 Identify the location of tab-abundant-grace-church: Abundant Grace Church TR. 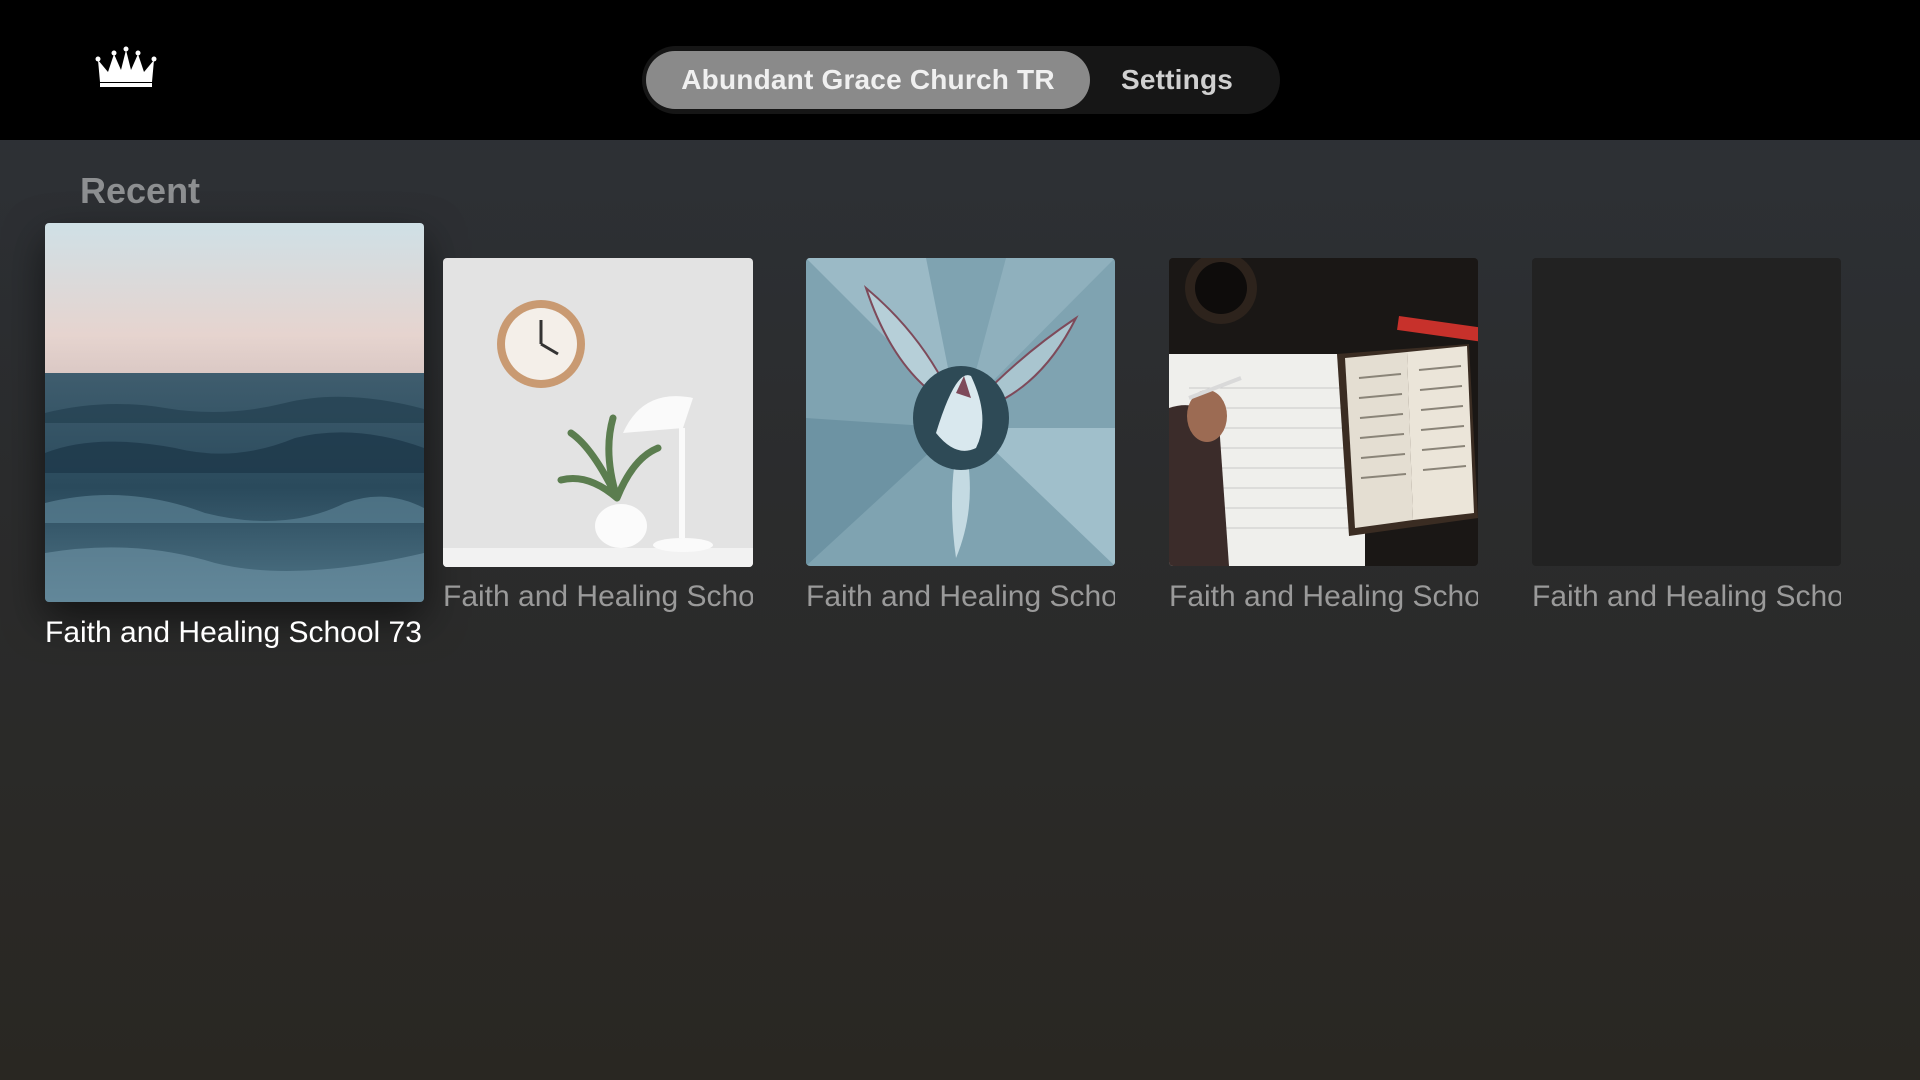
(868, 80).